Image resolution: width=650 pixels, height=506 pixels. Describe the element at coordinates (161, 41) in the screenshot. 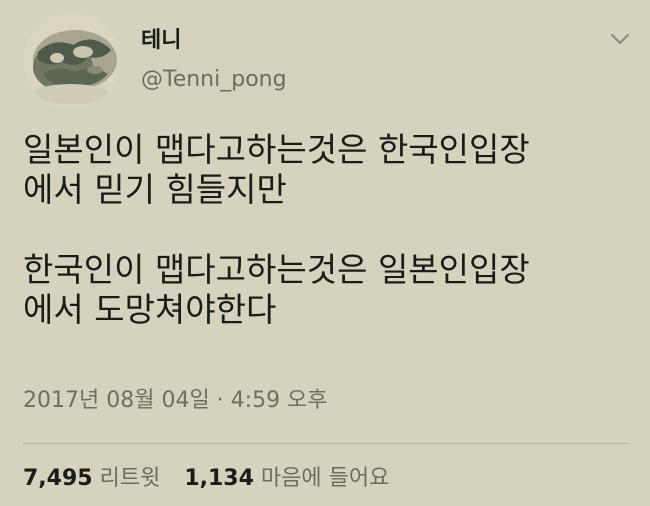

I see `display-name: 테니` at that location.